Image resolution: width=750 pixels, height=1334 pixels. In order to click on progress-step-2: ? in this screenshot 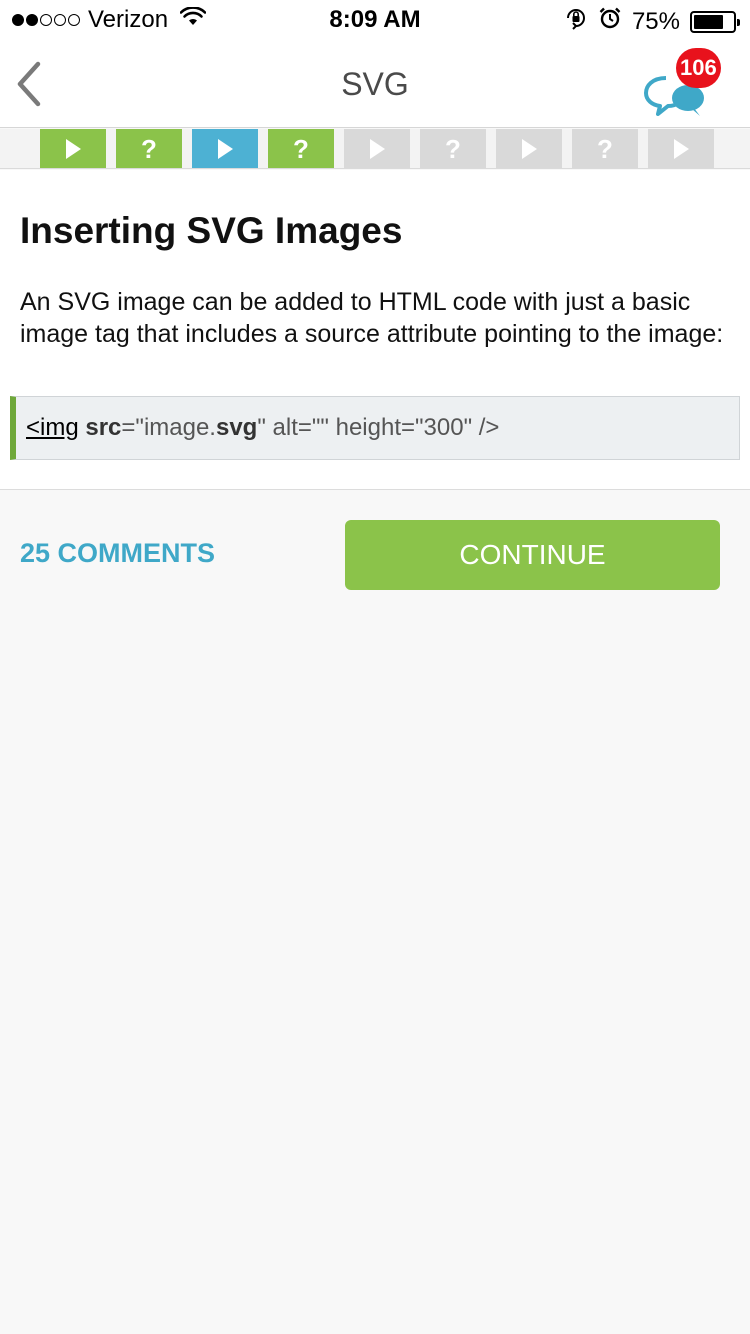, I will do `click(149, 148)`.